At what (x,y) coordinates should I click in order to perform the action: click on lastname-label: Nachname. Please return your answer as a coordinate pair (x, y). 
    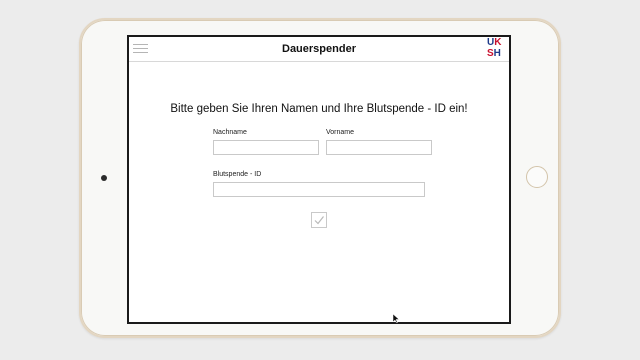
    Looking at the image, I should click on (230, 132).